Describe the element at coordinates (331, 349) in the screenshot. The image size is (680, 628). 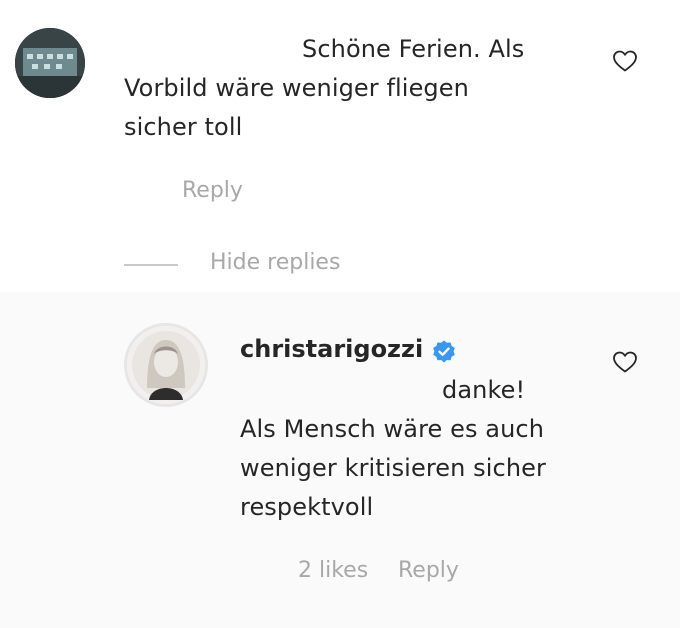
I see `reply-username: christarigozzi` at that location.